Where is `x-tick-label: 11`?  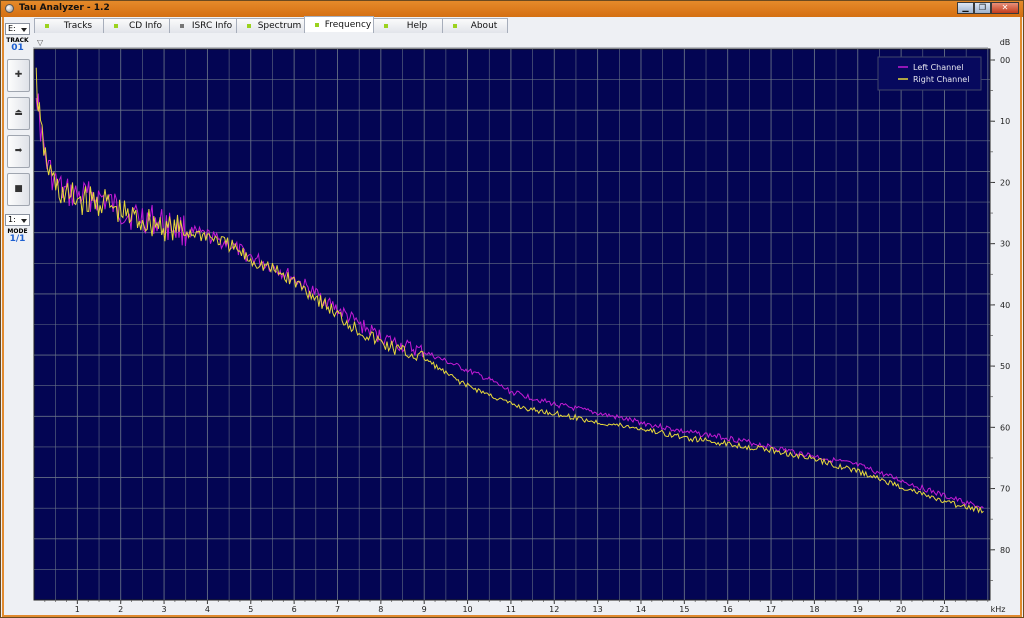 x-tick-label: 11 is located at coordinates (511, 609).